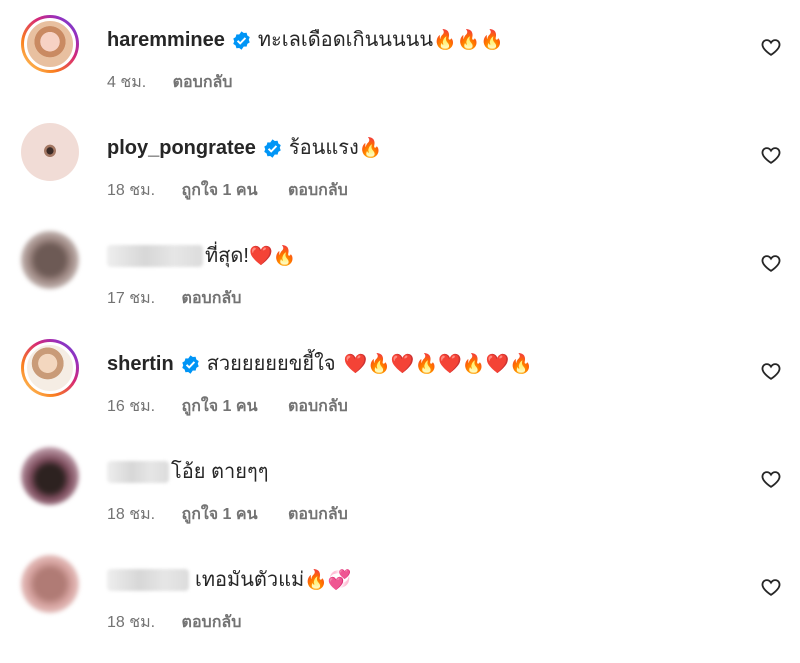  What do you see at coordinates (323, 148) in the screenshot?
I see `comment-text: ร้อนแรง` at bounding box center [323, 148].